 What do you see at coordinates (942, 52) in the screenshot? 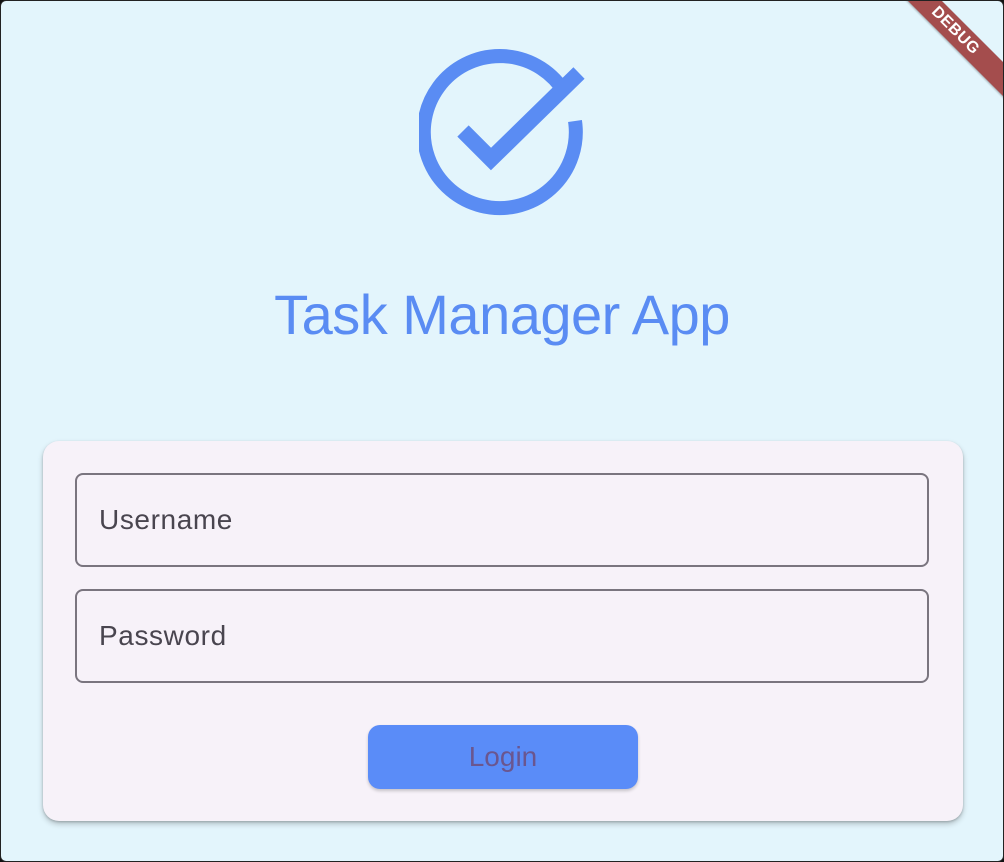
I see `debug-banner: DEBUG` at bounding box center [942, 52].